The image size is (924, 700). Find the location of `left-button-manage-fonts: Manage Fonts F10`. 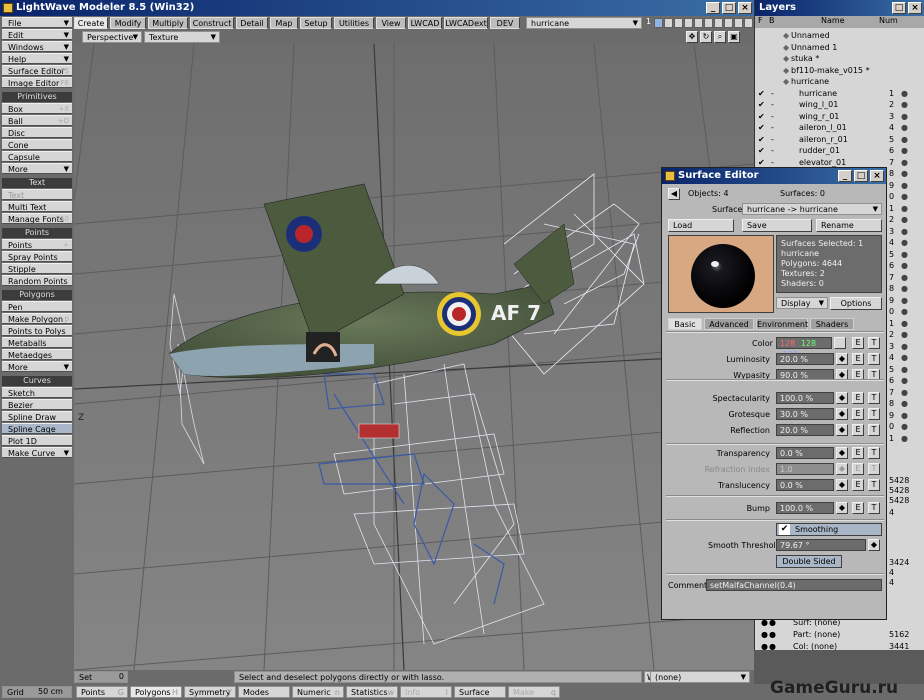

left-button-manage-fonts: Manage Fonts F10 is located at coordinates (37, 218).